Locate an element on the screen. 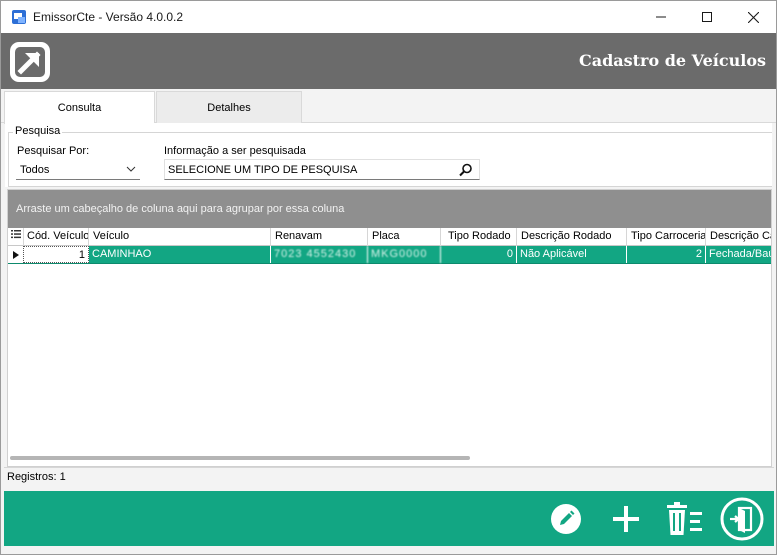 This screenshot has height=555, width=777. column-list-icon is located at coordinates (16, 234).